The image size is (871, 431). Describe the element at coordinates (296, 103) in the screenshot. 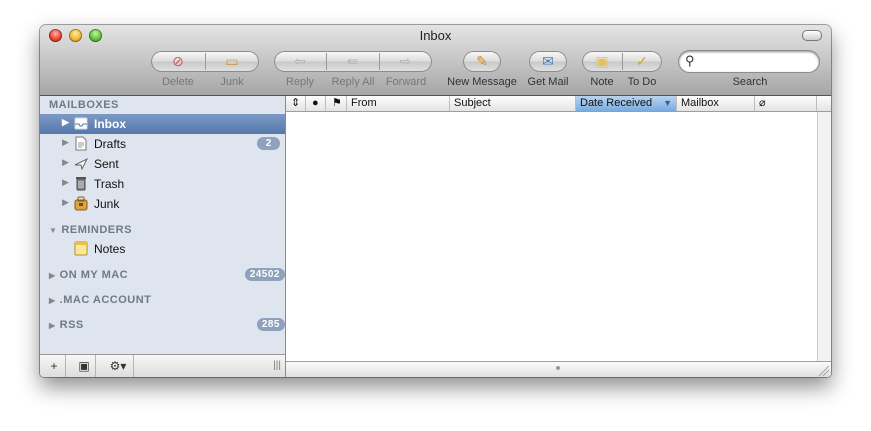

I see `thread-column-icon: ⇕` at that location.